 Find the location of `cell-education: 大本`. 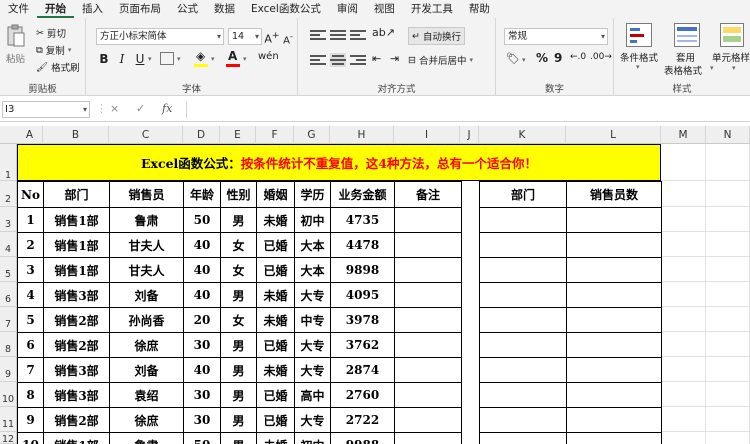

cell-education: 大本 is located at coordinates (312, 245).